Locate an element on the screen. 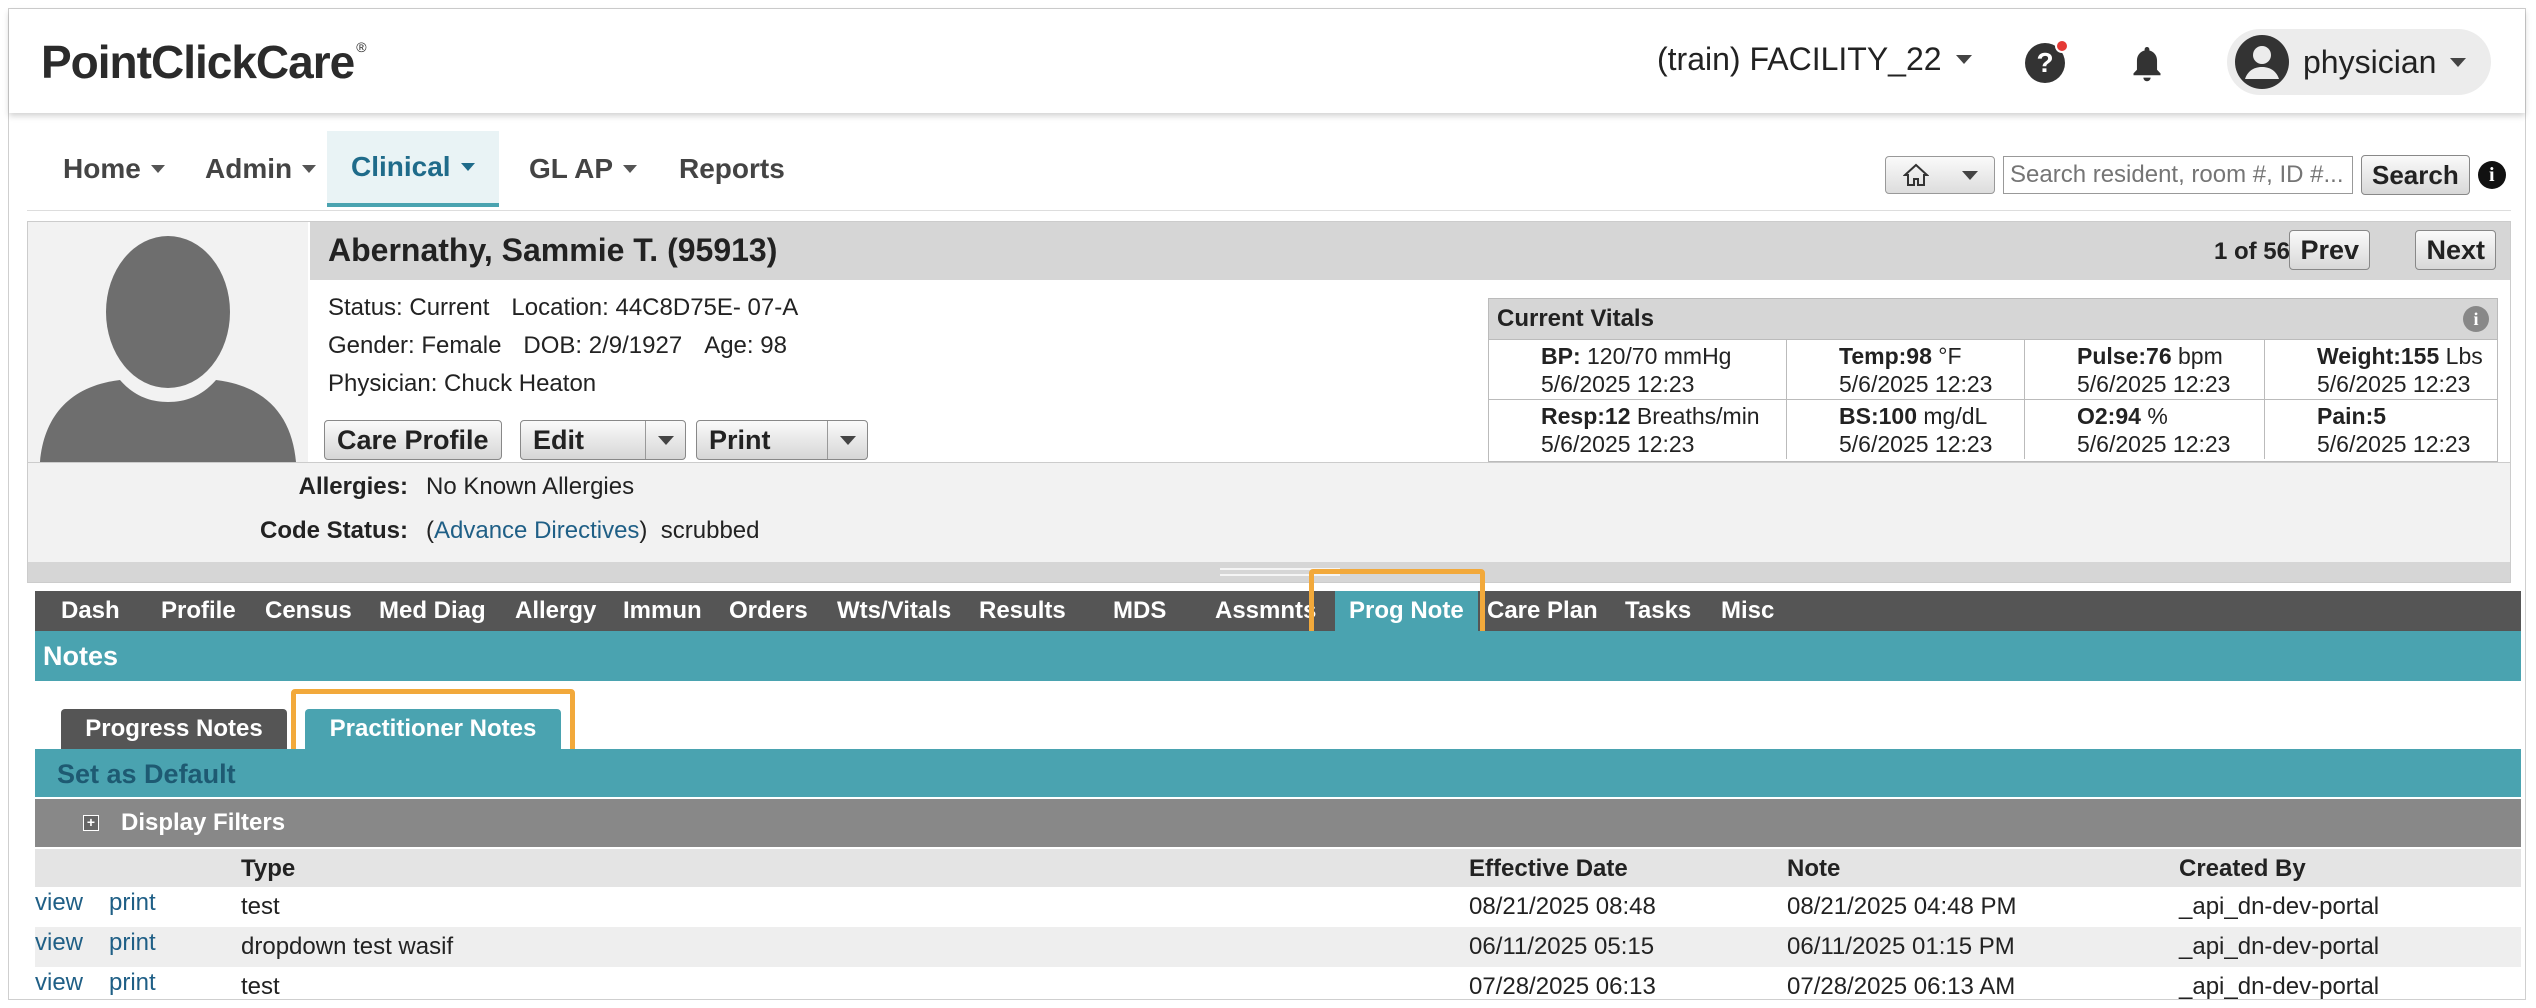 This screenshot has width=2536, height=1008. edit-button: Edit is located at coordinates (603, 440).